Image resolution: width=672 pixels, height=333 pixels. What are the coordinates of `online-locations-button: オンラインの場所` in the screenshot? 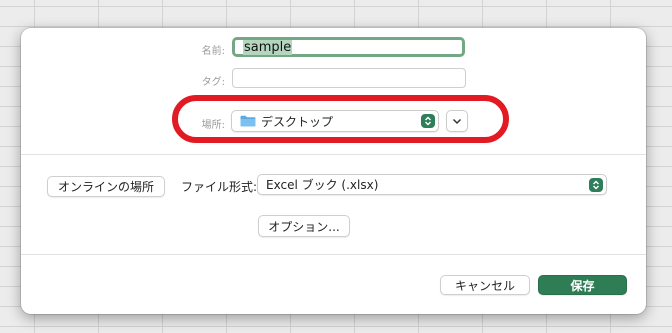 It's located at (106, 186).